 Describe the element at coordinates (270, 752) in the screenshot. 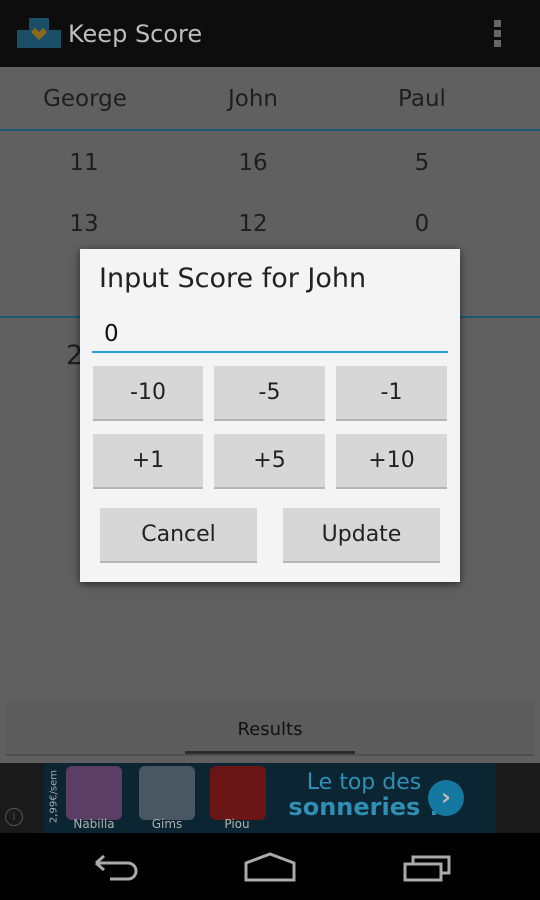

I see `tab-indicator` at that location.